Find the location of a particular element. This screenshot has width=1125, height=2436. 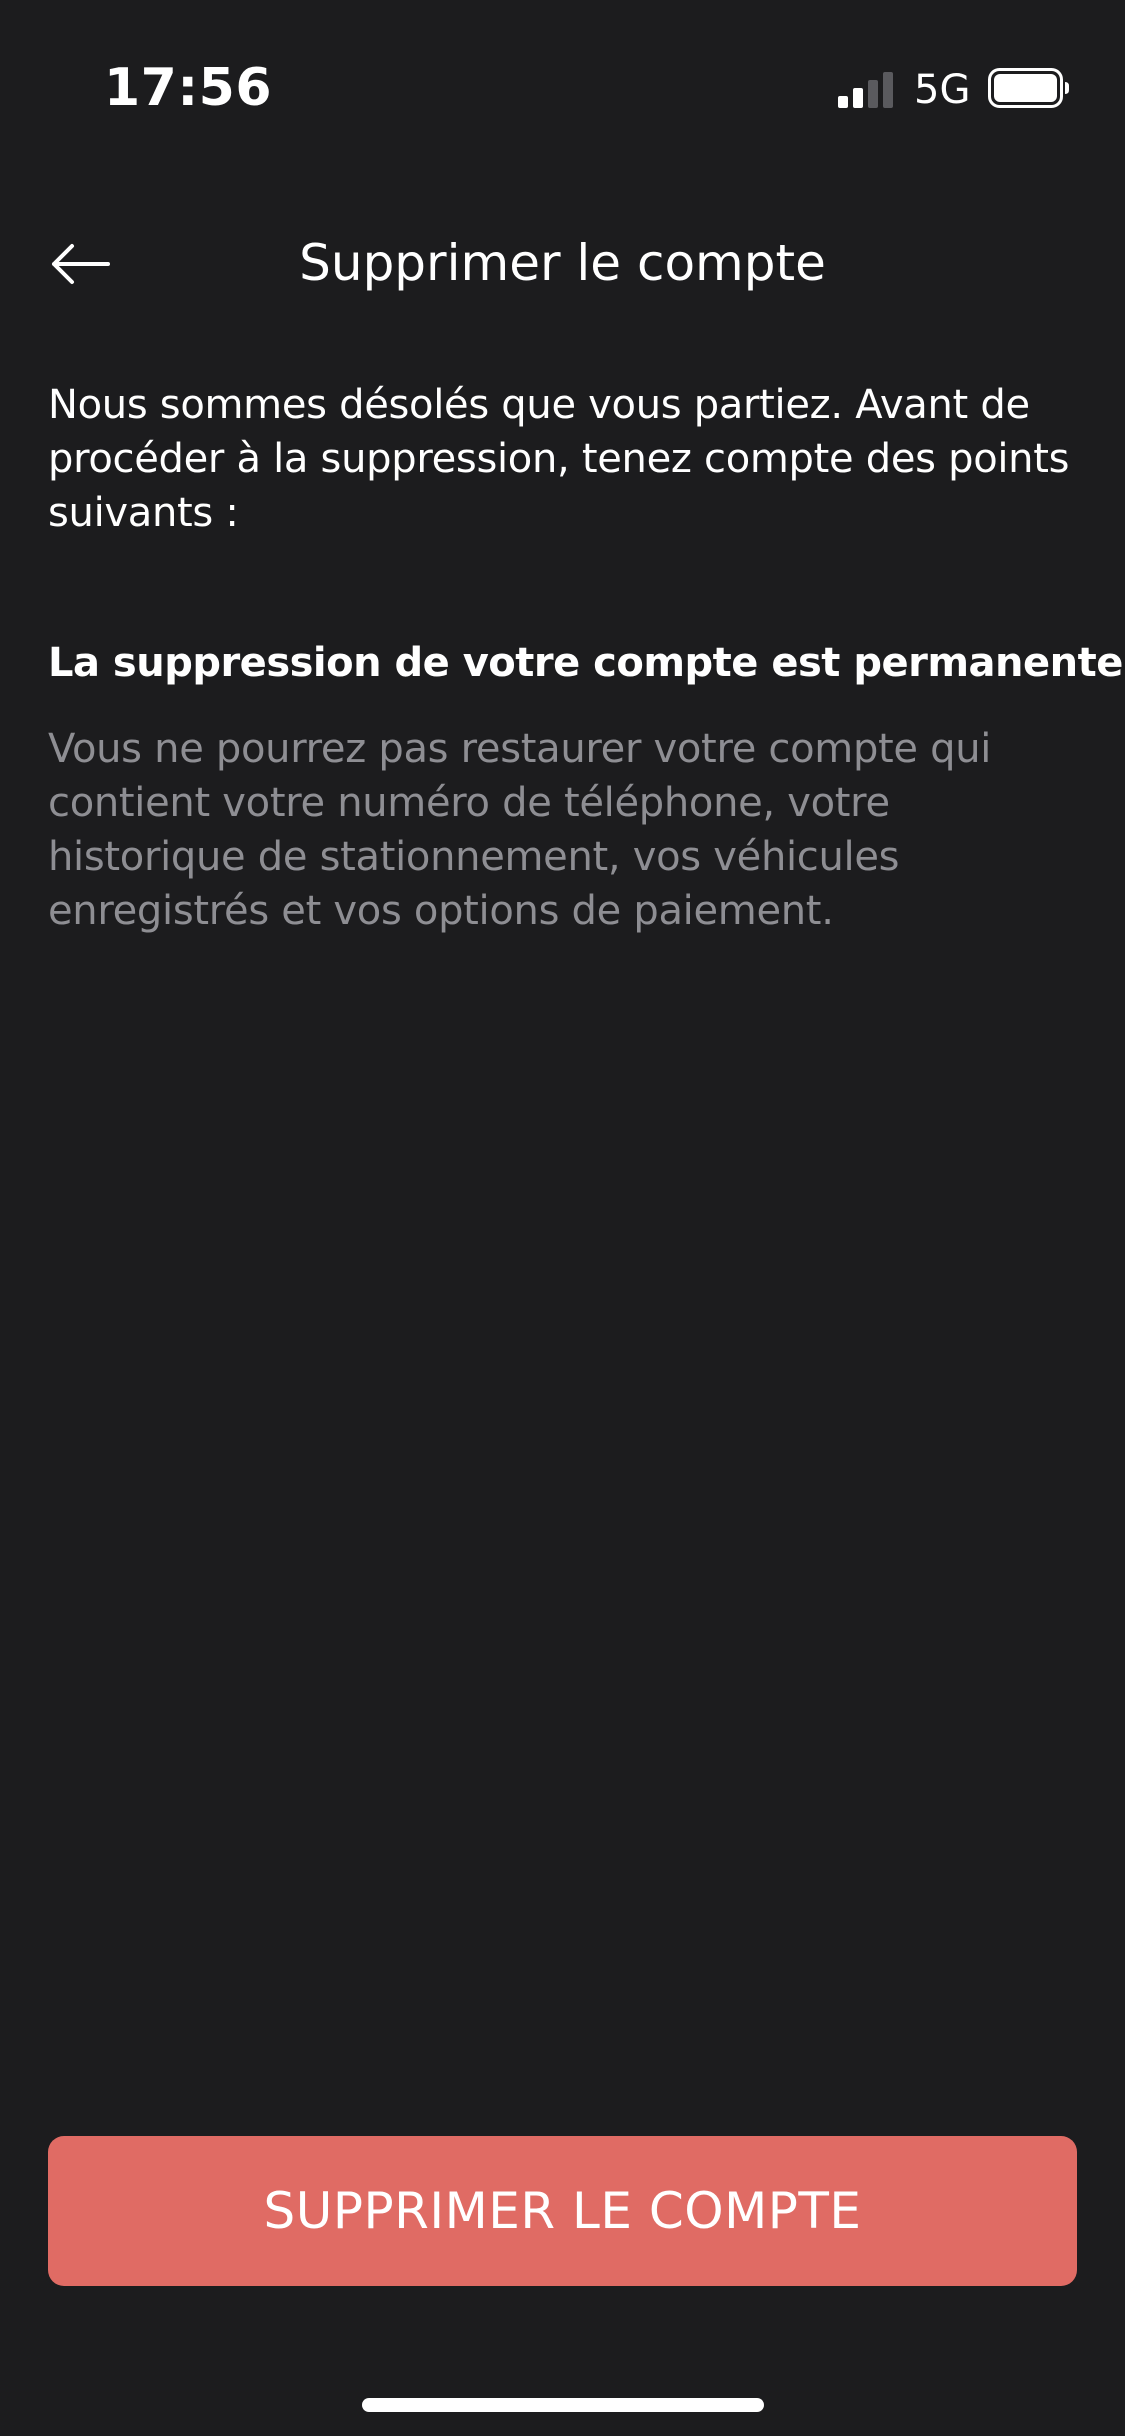

page-title: Supprimer le compte is located at coordinates (562, 263).